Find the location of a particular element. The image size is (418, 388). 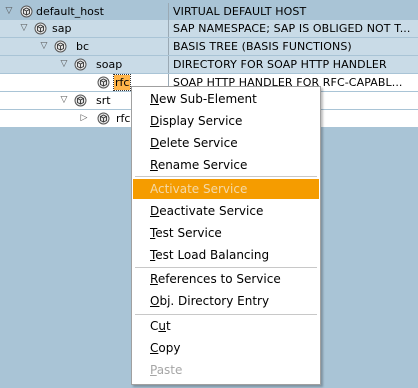

menu-item-delete-service: Delete Service is located at coordinates (226, 143).